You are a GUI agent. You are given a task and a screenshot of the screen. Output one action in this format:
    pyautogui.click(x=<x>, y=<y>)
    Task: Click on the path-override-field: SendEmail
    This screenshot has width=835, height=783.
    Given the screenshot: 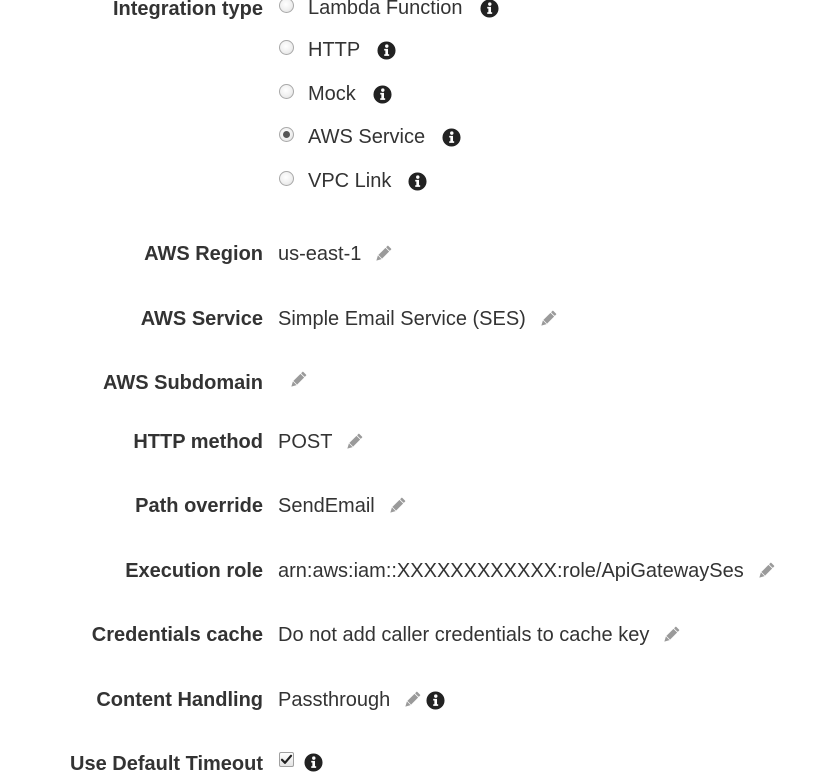 What is the action you would take?
    pyautogui.click(x=342, y=506)
    